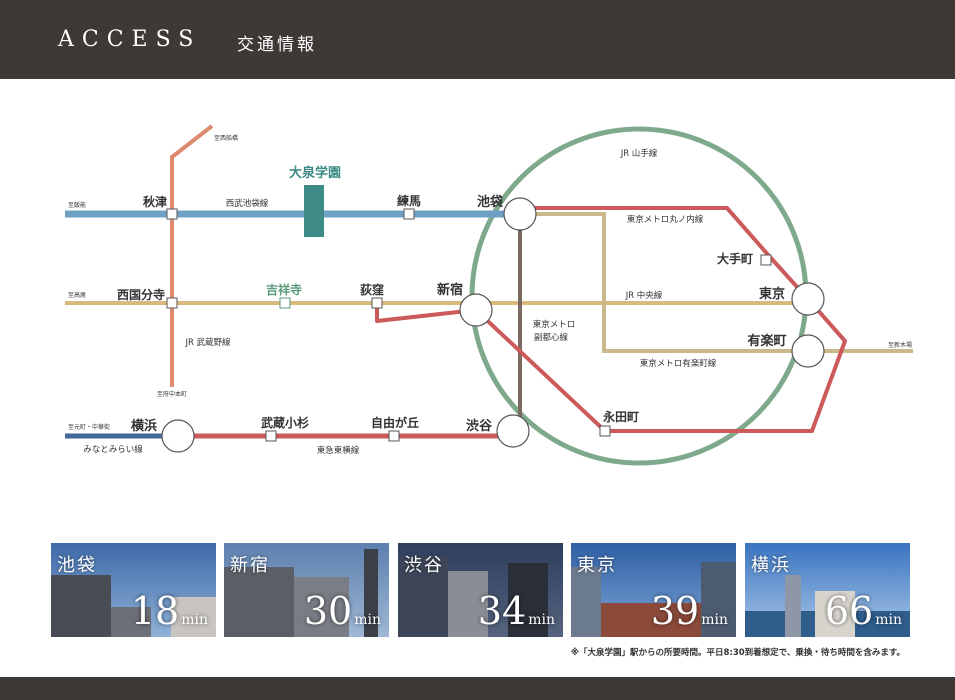  I want to click on shinjuku-label: 新宿, so click(450, 290).